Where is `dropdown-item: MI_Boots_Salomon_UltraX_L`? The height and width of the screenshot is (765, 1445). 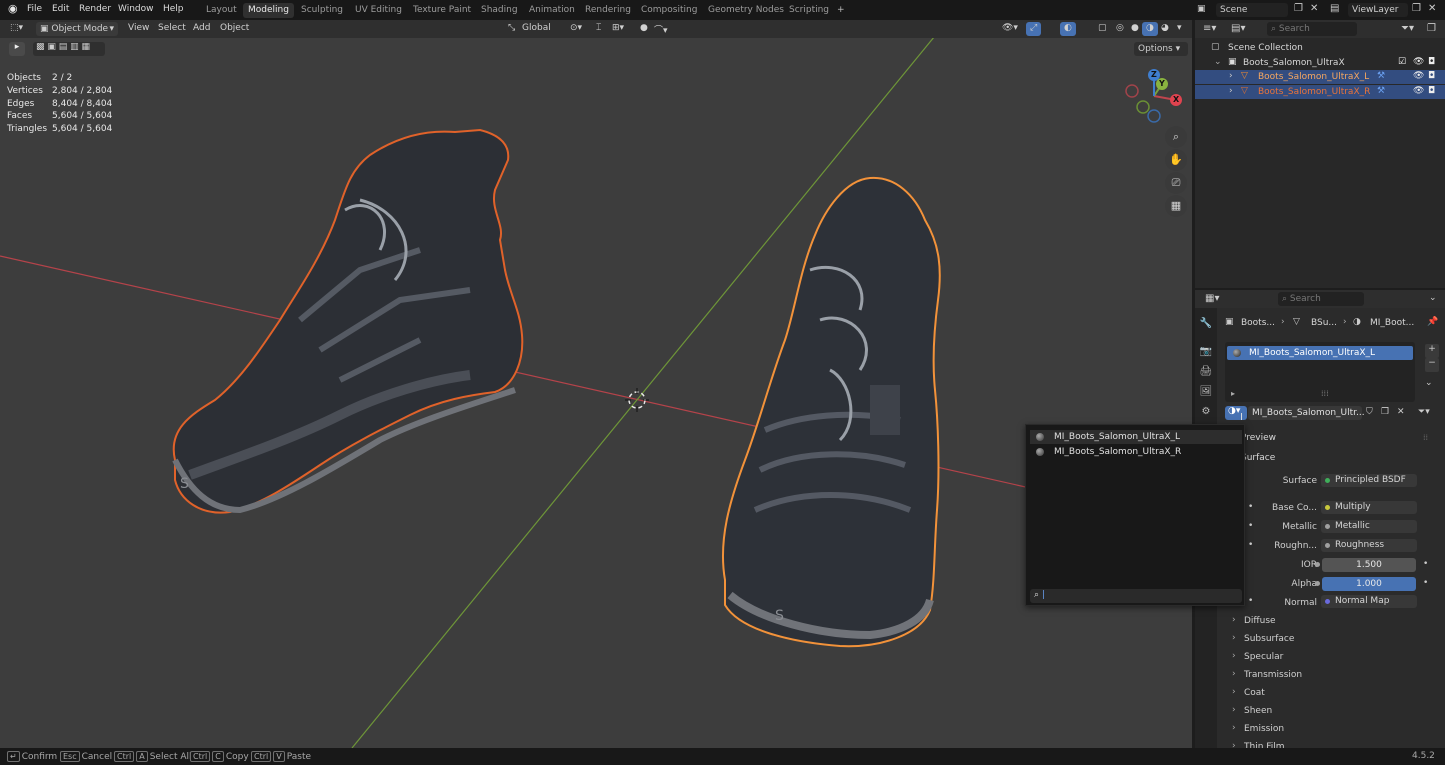
dropdown-item: MI_Boots_Salomon_UltraX_L is located at coordinates (1136, 437).